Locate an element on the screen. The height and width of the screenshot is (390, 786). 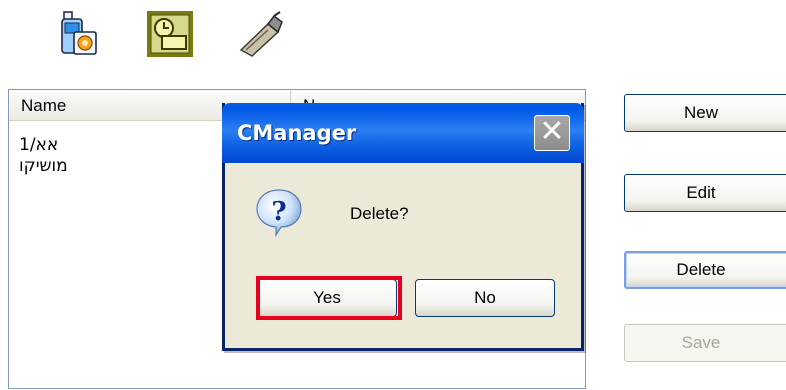
close-icon: ✕ is located at coordinates (552, 133).